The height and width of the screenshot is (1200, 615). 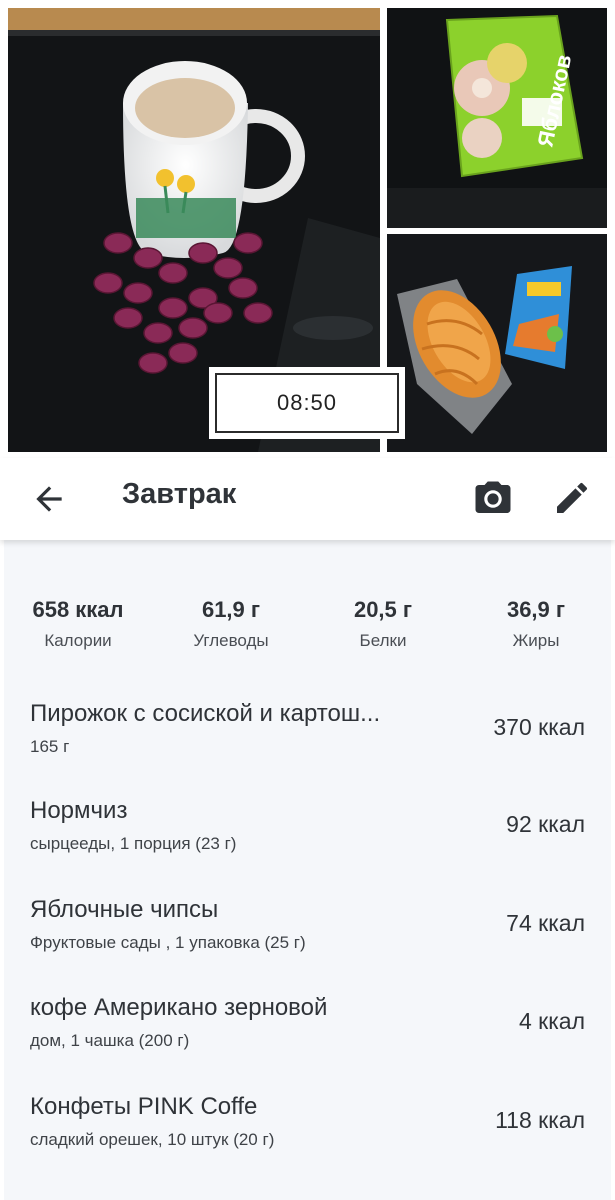 What do you see at coordinates (540, 1120) in the screenshot?
I see `food-item-calories: 118 ккал` at bounding box center [540, 1120].